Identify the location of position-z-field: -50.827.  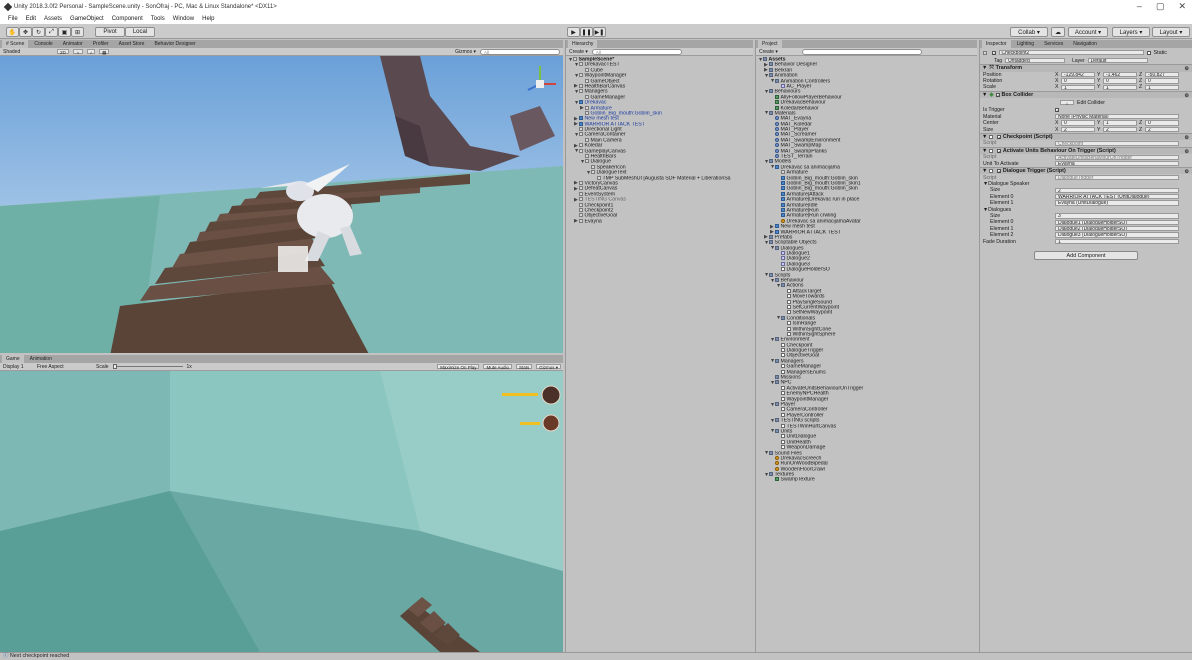
(1162, 75).